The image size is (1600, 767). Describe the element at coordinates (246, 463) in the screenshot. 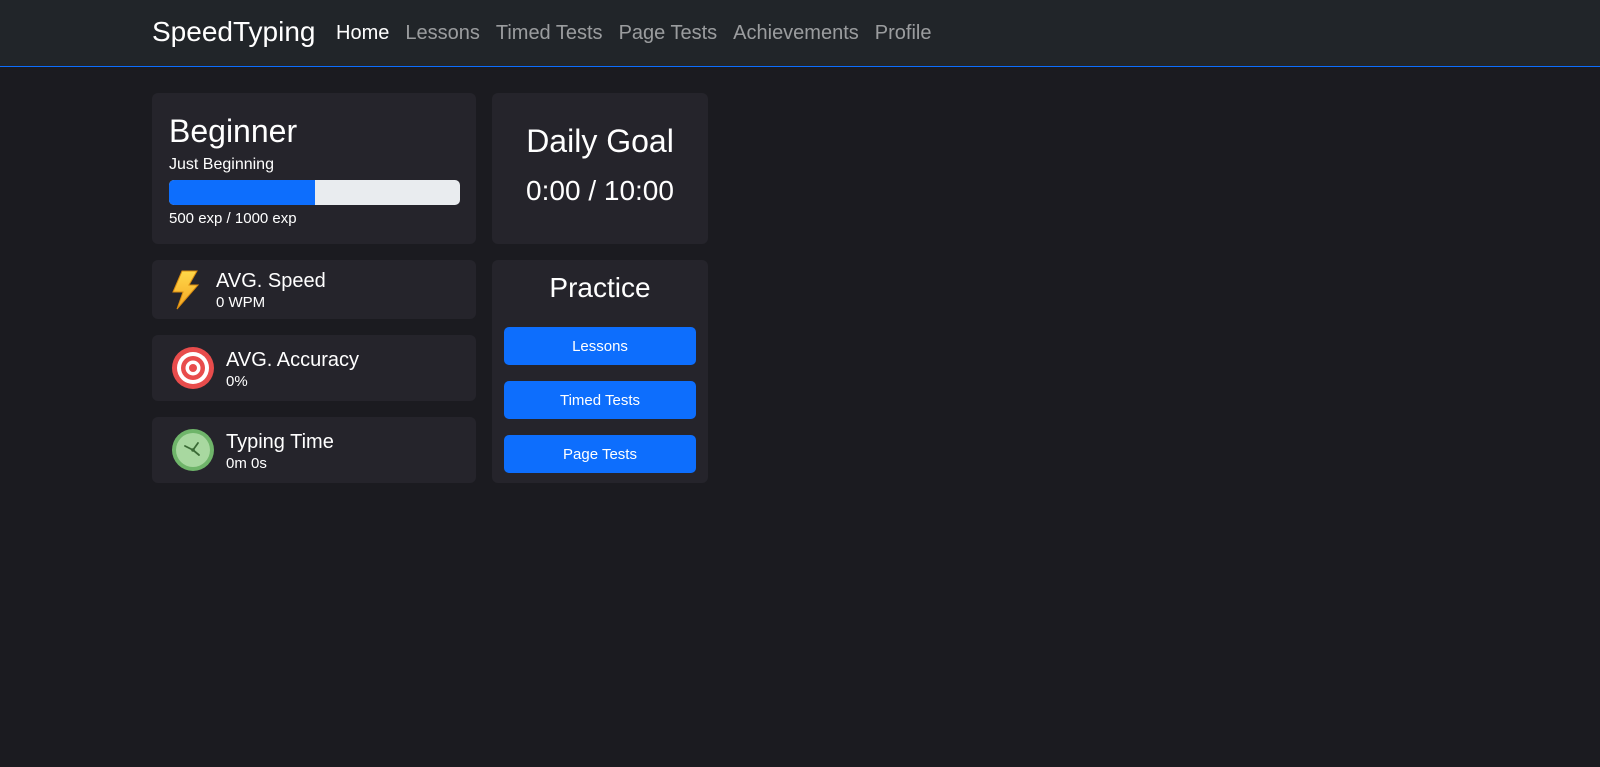

I see `typing-time-value: 0m 0s` at that location.